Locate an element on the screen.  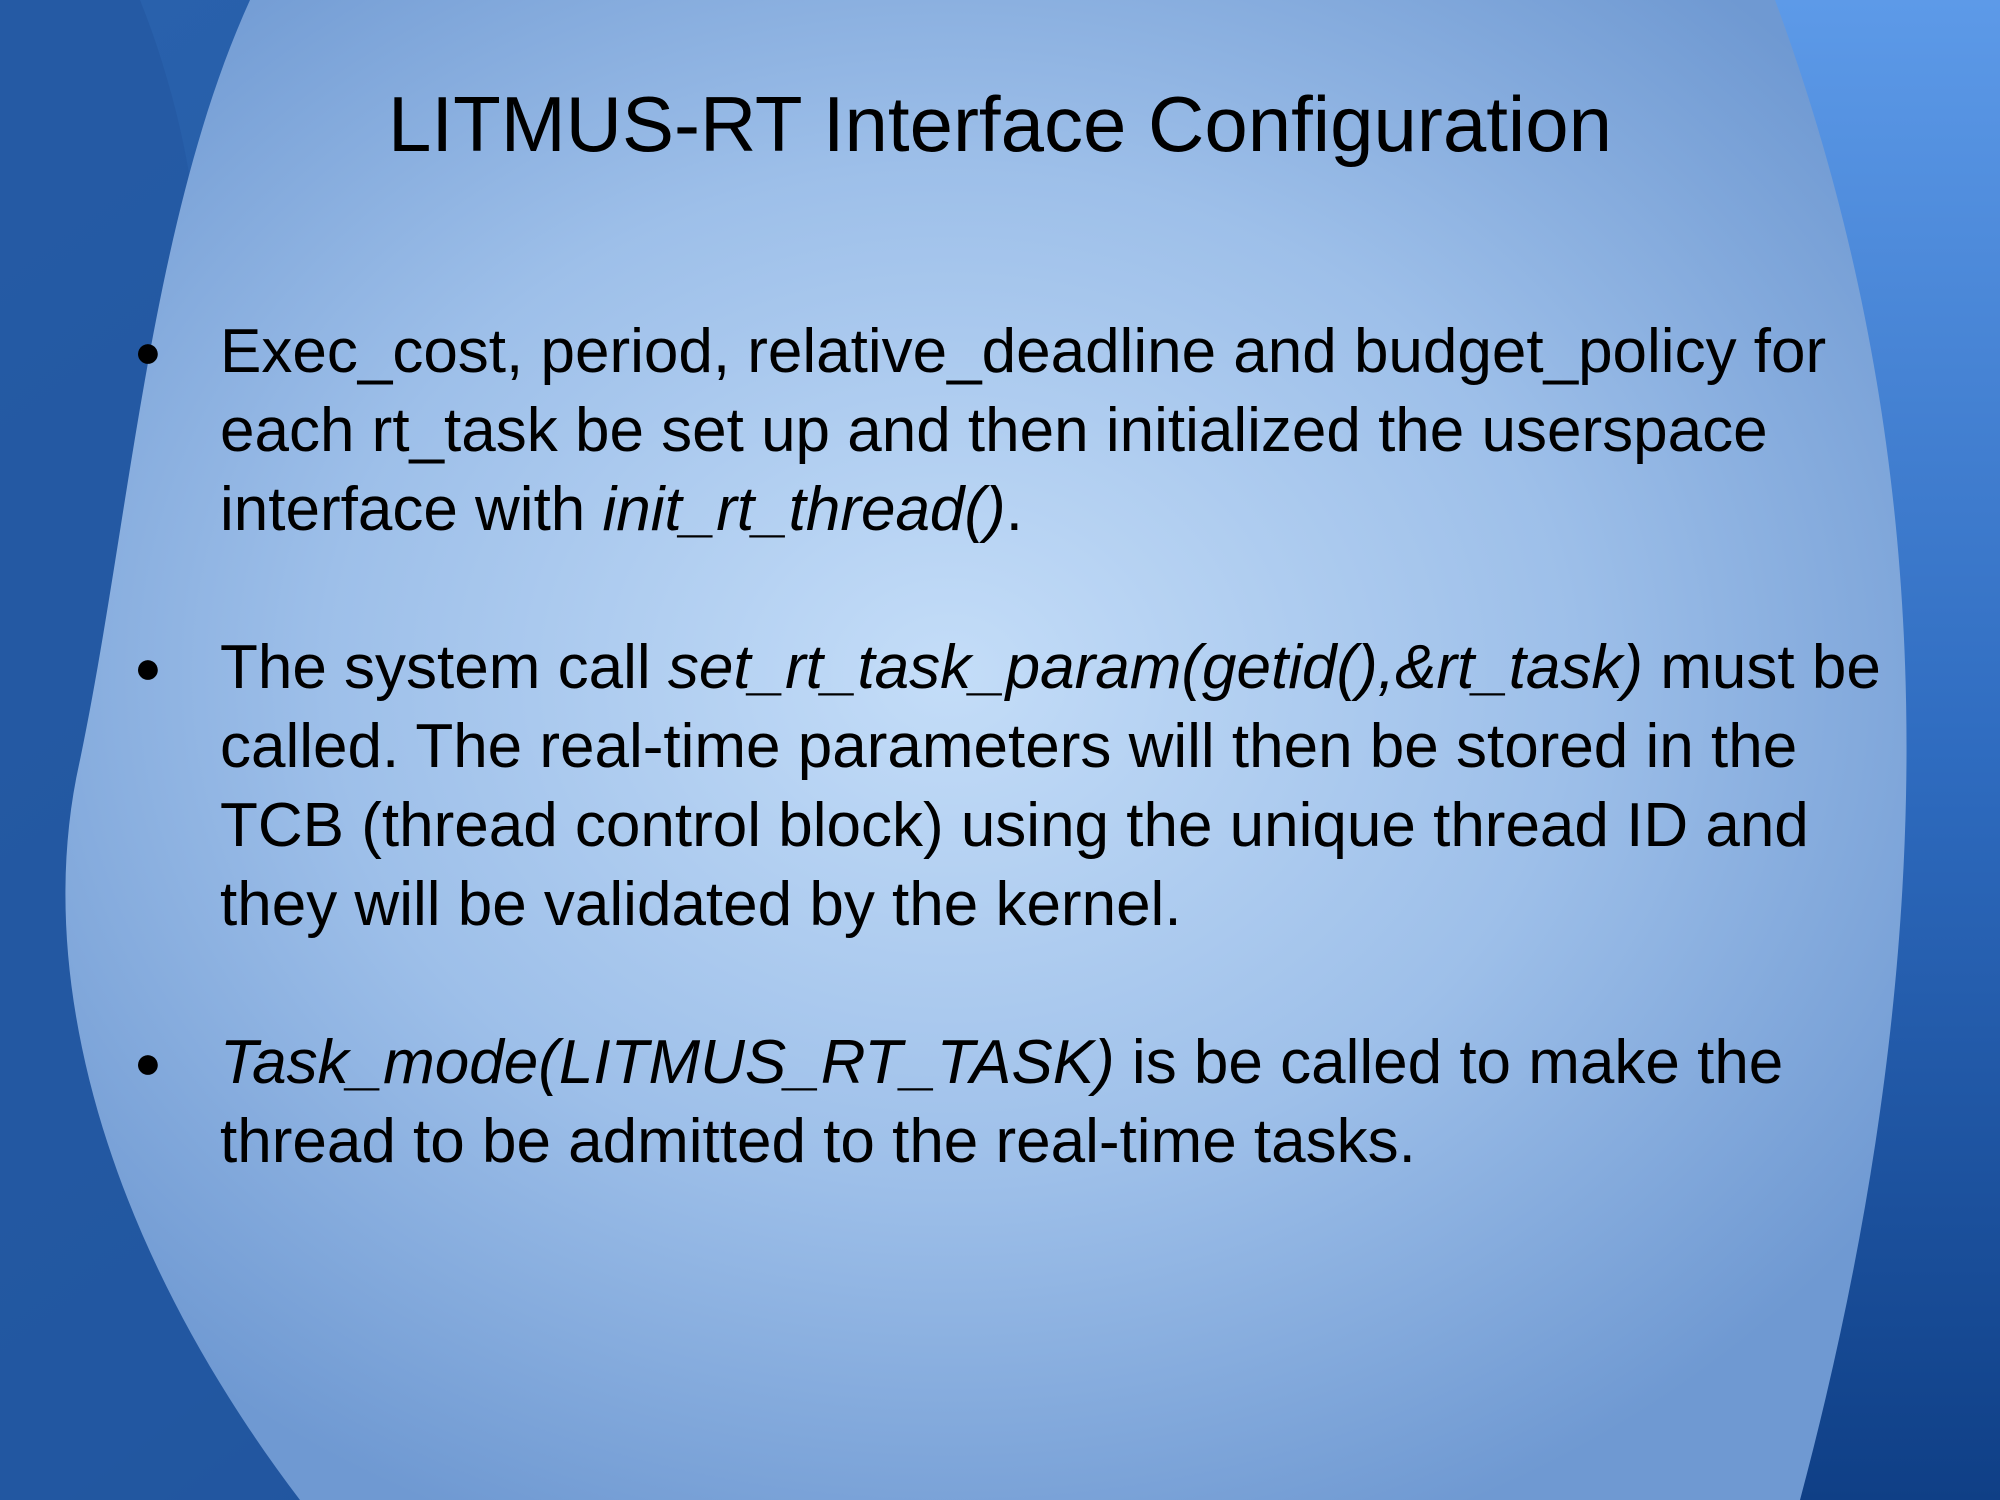
code-init-rt-thread: init_rt_thread() is located at coordinates (804, 509).